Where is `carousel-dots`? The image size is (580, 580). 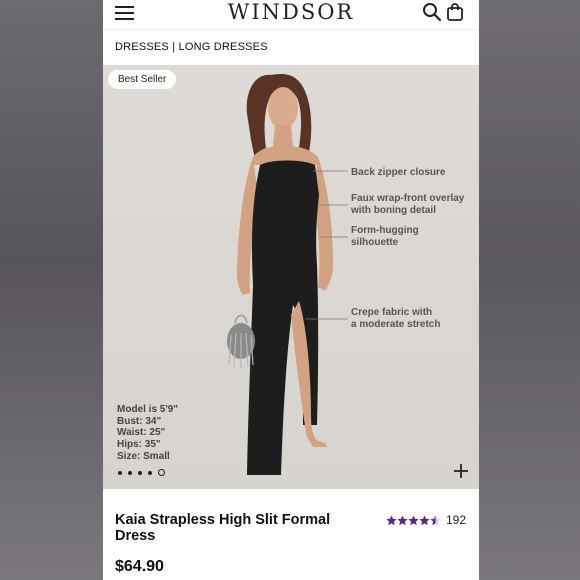 carousel-dots is located at coordinates (141, 472).